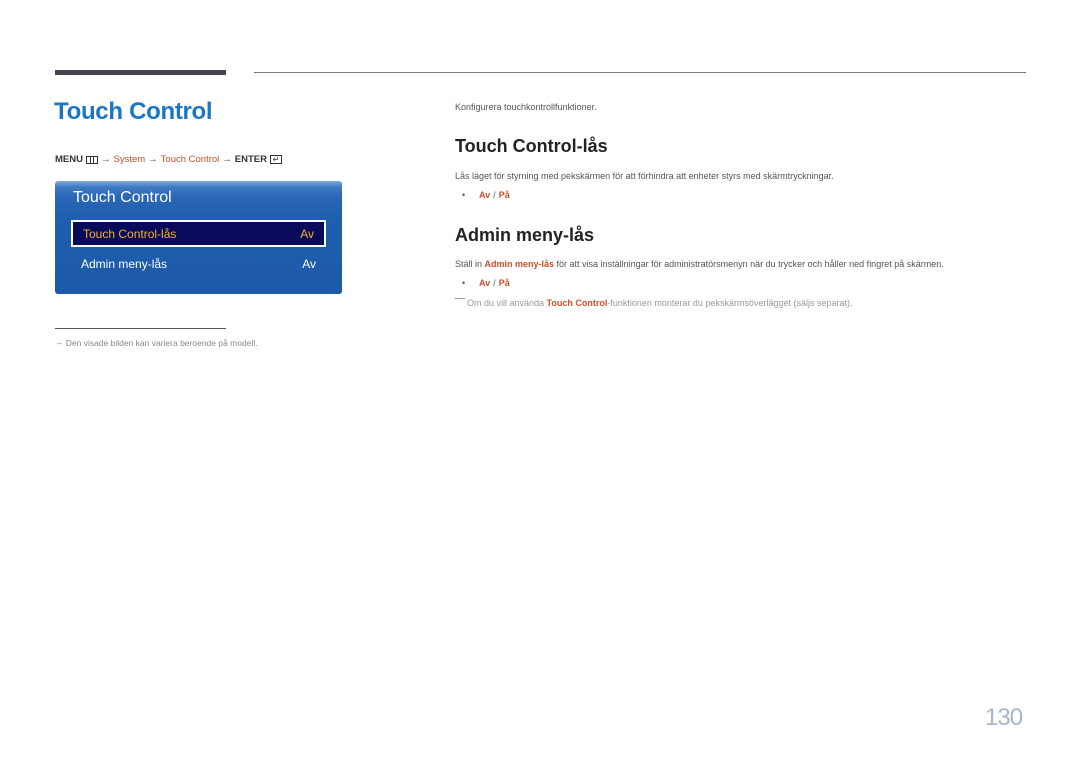  What do you see at coordinates (531, 146) in the screenshot?
I see `section-heading-touch-control-lock: Touch Control-lås` at bounding box center [531, 146].